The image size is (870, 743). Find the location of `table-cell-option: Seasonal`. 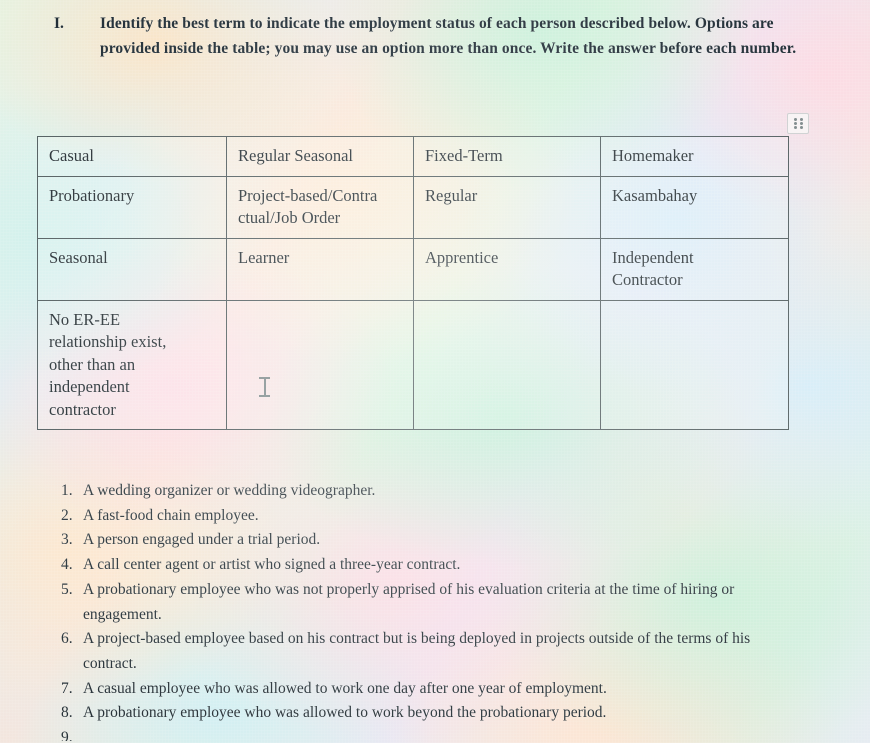

table-cell-option: Seasonal is located at coordinates (132, 269).